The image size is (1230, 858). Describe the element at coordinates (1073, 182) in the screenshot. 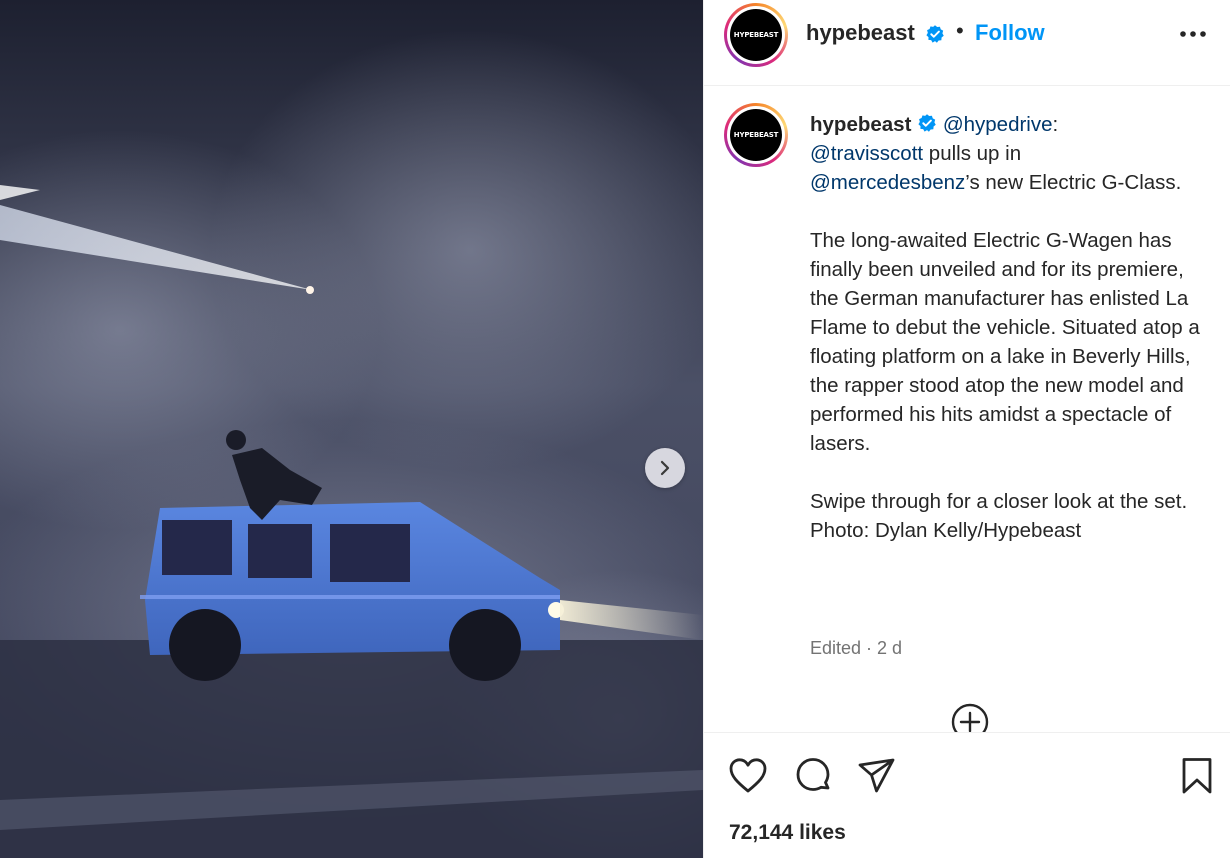

I see `caption-fragment: ’s new Electric G-Class.` at that location.